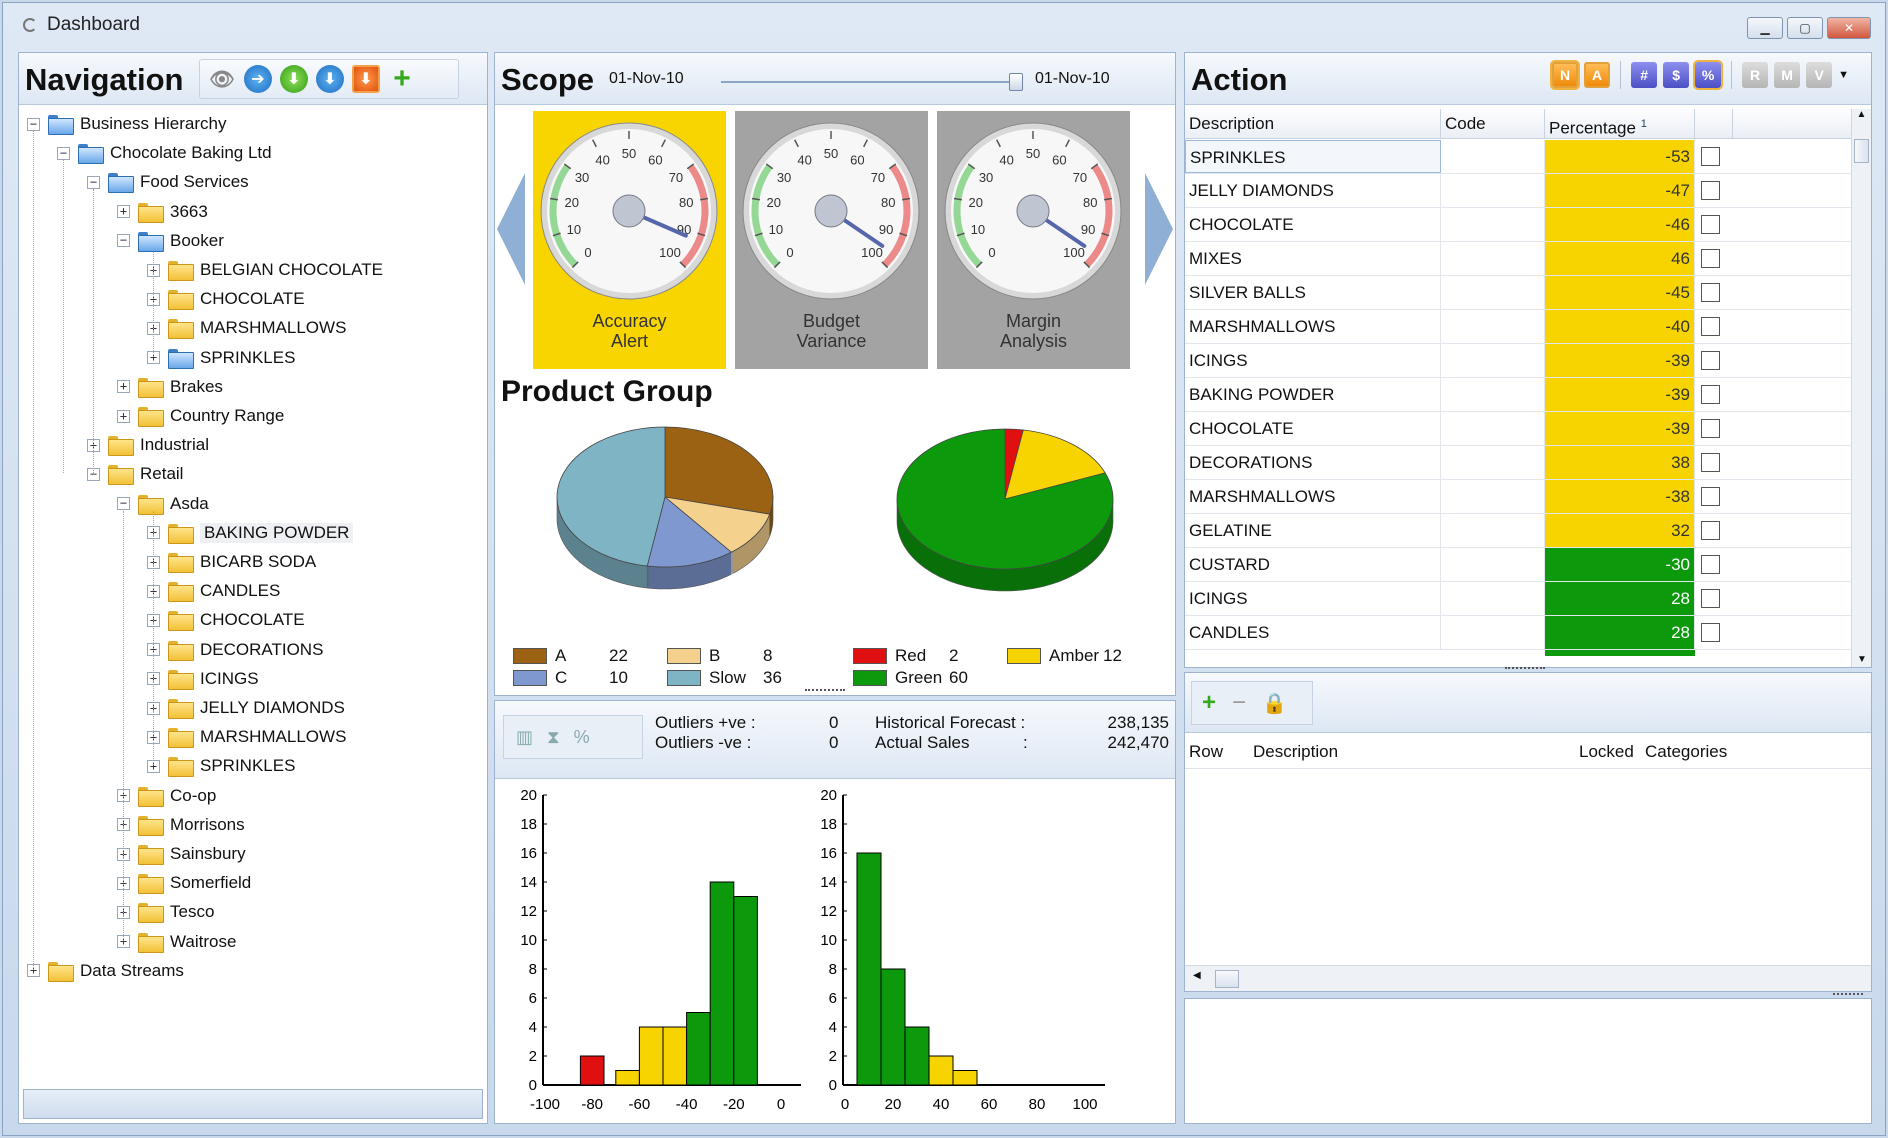 Image resolution: width=1888 pixels, height=1138 pixels. What do you see at coordinates (1805, 28) in the screenshot?
I see `maximize-button: ▢` at bounding box center [1805, 28].